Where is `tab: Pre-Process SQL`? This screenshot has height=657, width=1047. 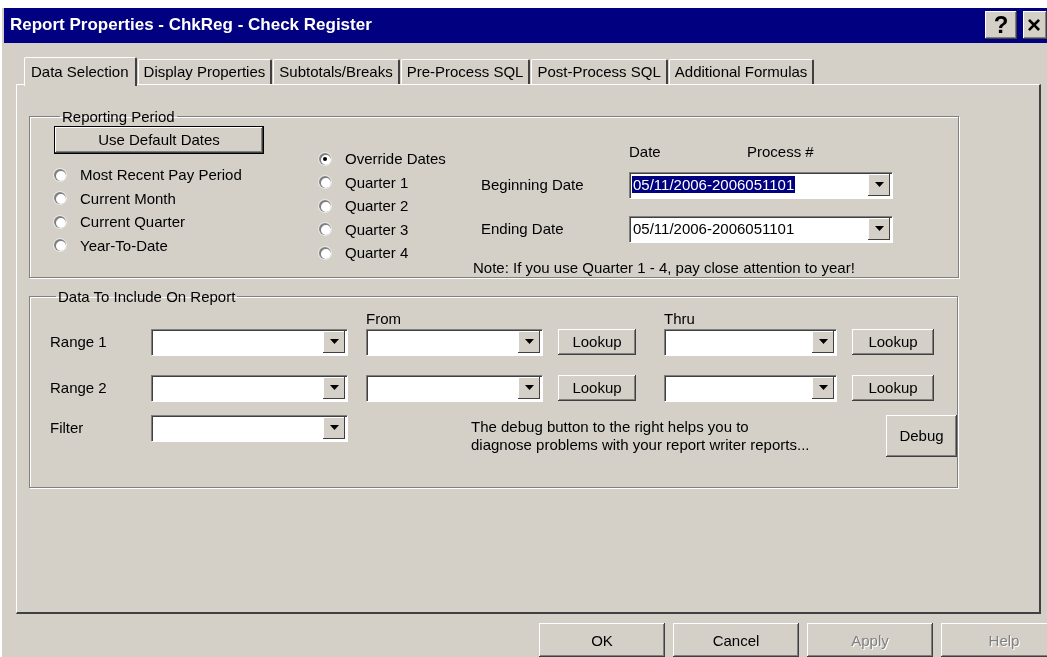
tab: Pre-Process SQL is located at coordinates (465, 71).